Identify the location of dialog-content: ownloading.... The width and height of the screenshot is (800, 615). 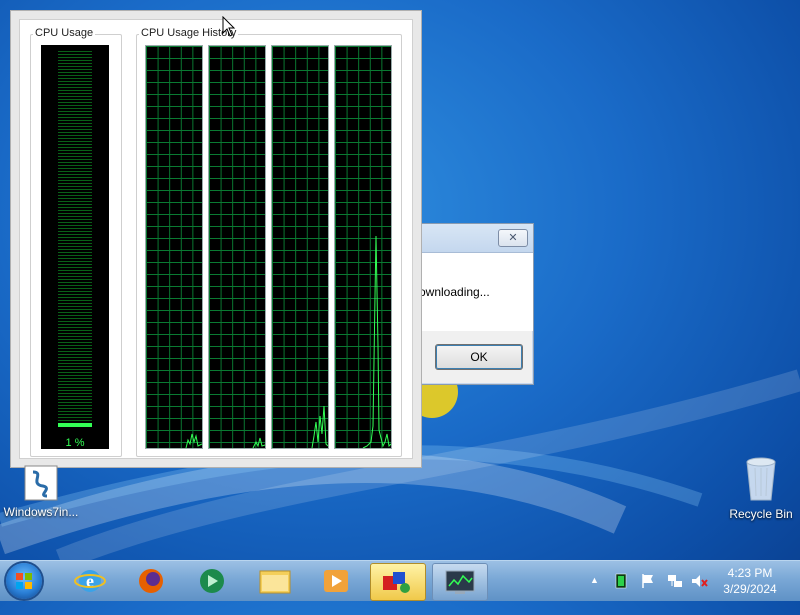
(471, 292).